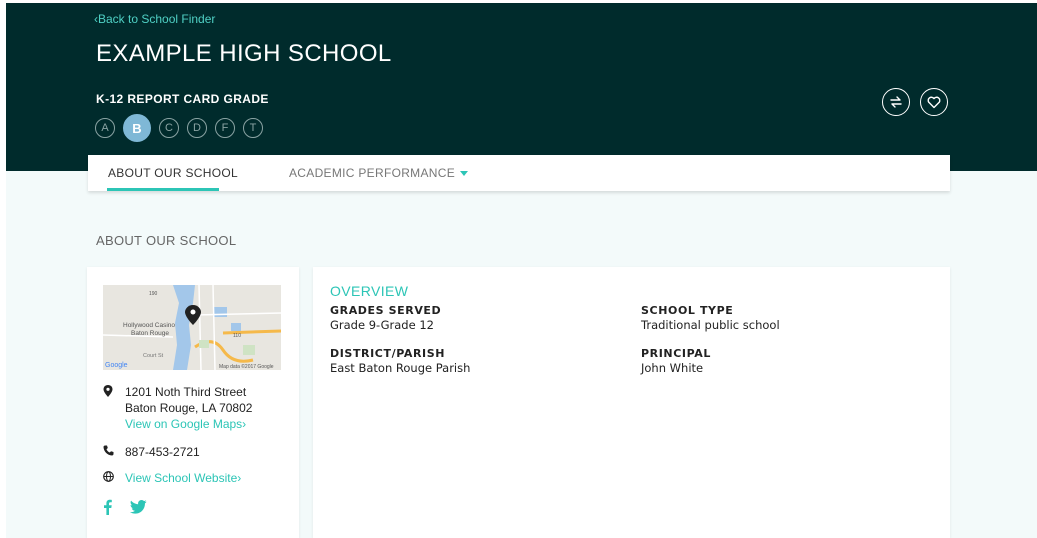  Describe the element at coordinates (186, 392) in the screenshot. I see `address-line1: 1201 Noth Third Street` at that location.